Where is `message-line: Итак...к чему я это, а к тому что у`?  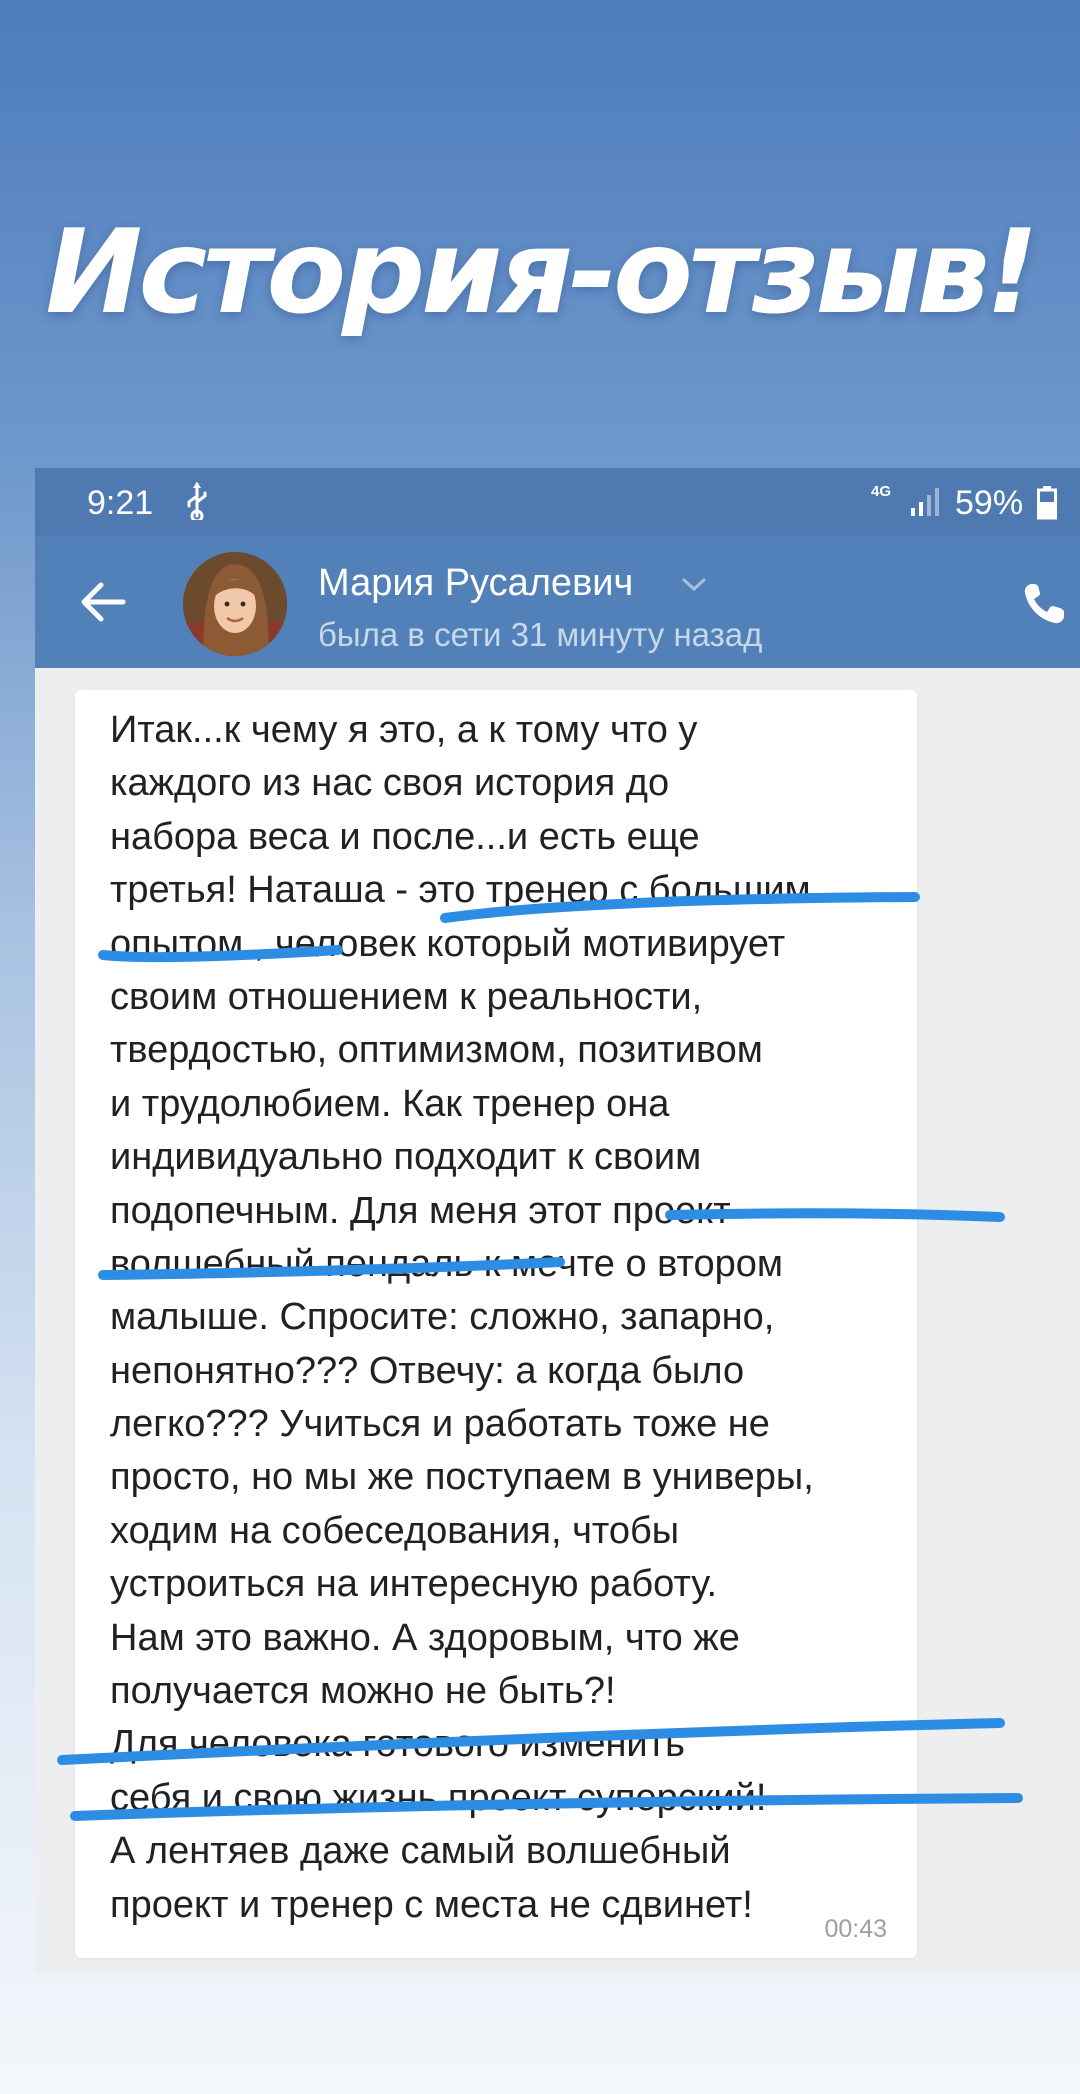 message-line: Итак...к чему я это, а к тому что у is located at coordinates (404, 730).